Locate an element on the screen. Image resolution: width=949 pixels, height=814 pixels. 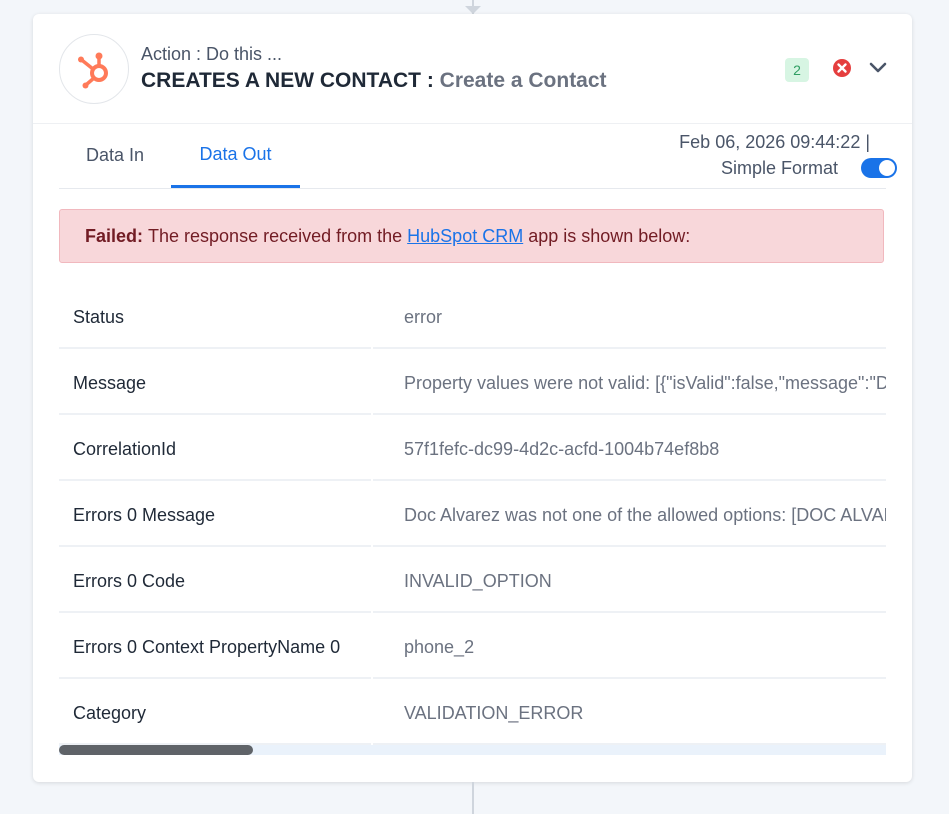
alert-text-before: The response received from the is located at coordinates (275, 235).